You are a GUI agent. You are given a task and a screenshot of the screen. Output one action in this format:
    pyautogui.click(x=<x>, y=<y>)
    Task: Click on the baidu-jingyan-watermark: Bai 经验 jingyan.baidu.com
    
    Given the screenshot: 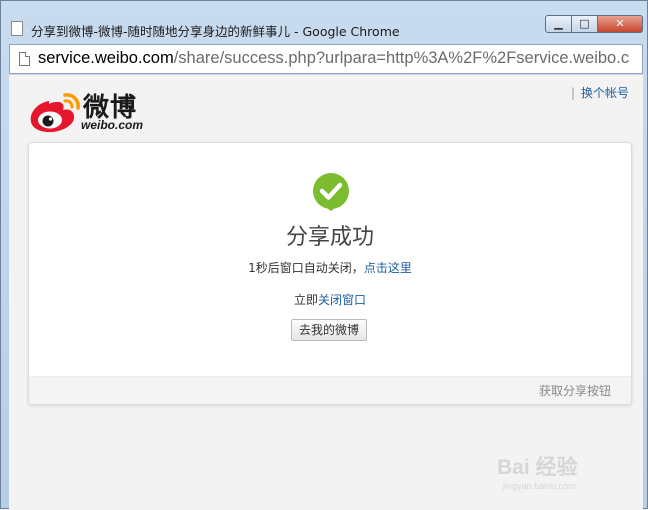 What is the action you would take?
    pyautogui.click(x=567, y=479)
    